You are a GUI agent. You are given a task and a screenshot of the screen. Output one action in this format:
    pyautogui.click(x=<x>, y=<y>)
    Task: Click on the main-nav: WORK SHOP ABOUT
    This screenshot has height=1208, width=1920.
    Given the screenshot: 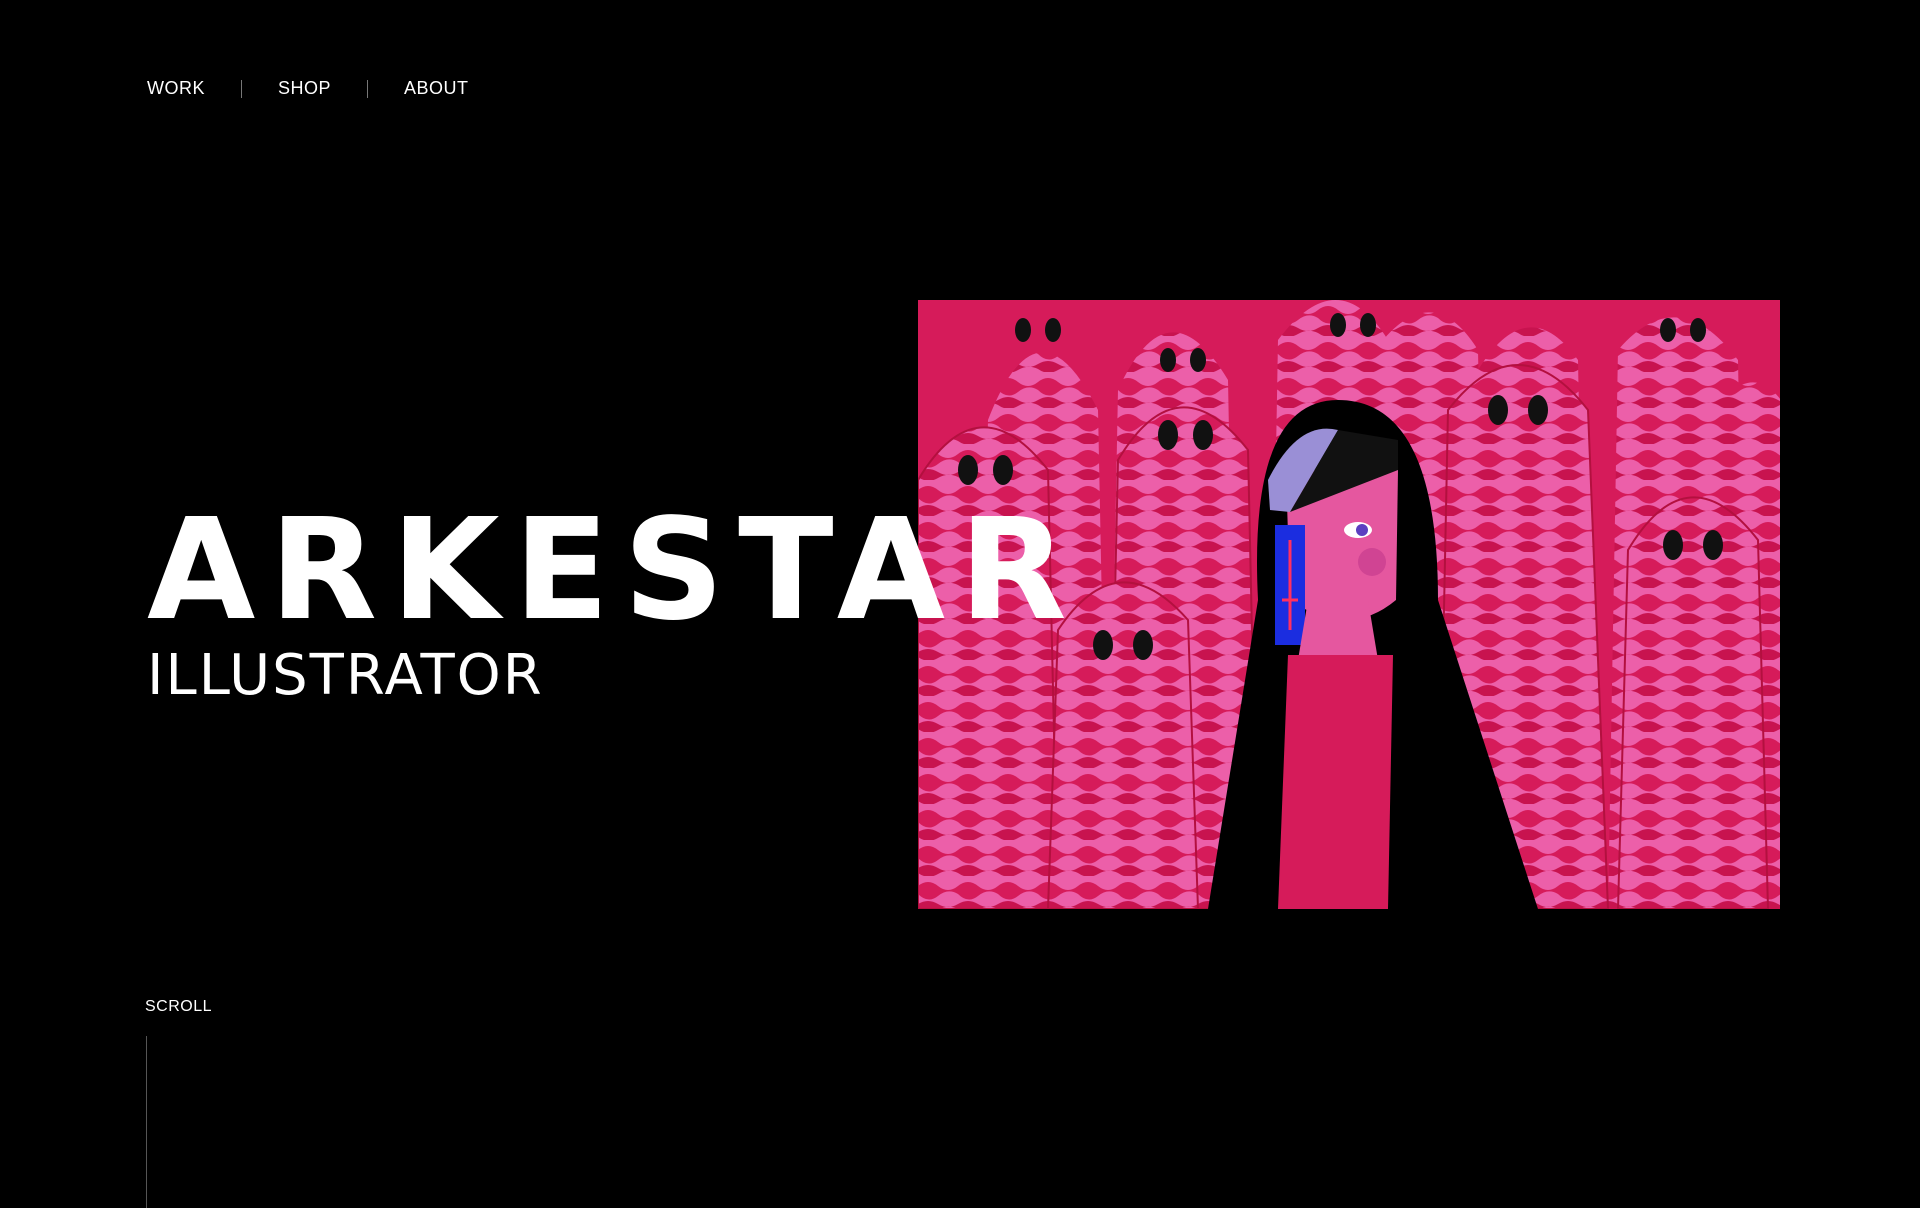 What is the action you would take?
    pyautogui.click(x=308, y=88)
    